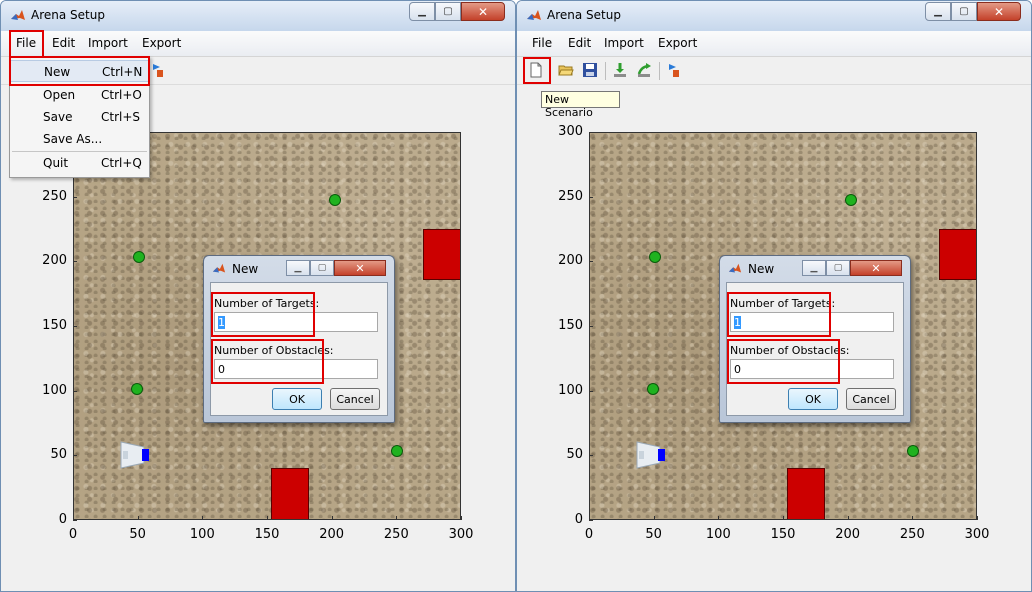 This screenshot has height=592, width=1032. What do you see at coordinates (245, 269) in the screenshot?
I see `dialog-title: New` at bounding box center [245, 269].